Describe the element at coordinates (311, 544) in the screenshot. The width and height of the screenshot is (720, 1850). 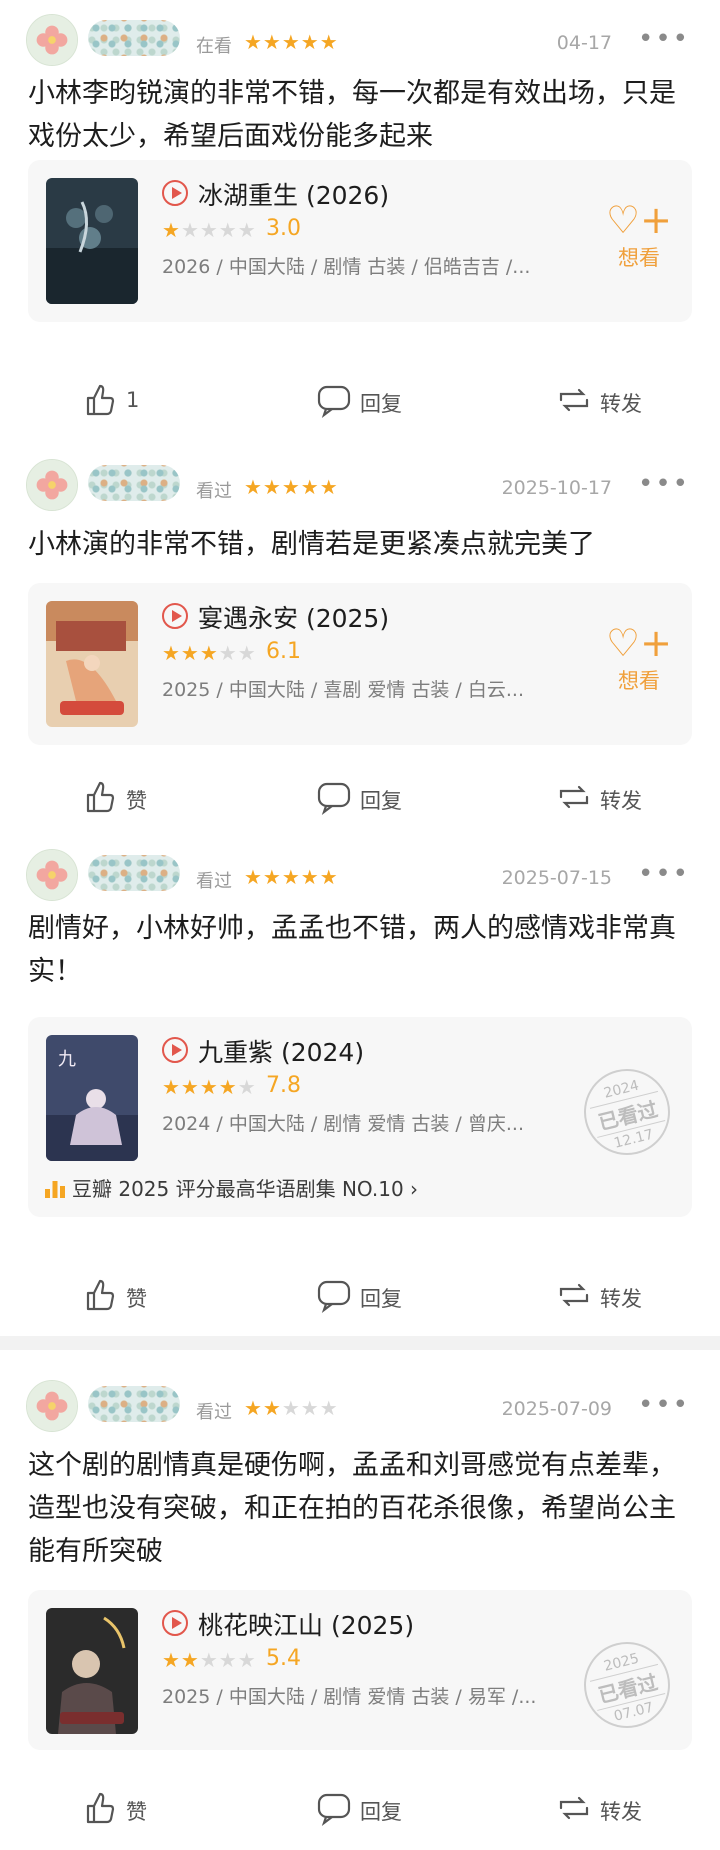
I see `review-text: 小林演的非常不错，剧情若是更紧凑点就完美了` at that location.